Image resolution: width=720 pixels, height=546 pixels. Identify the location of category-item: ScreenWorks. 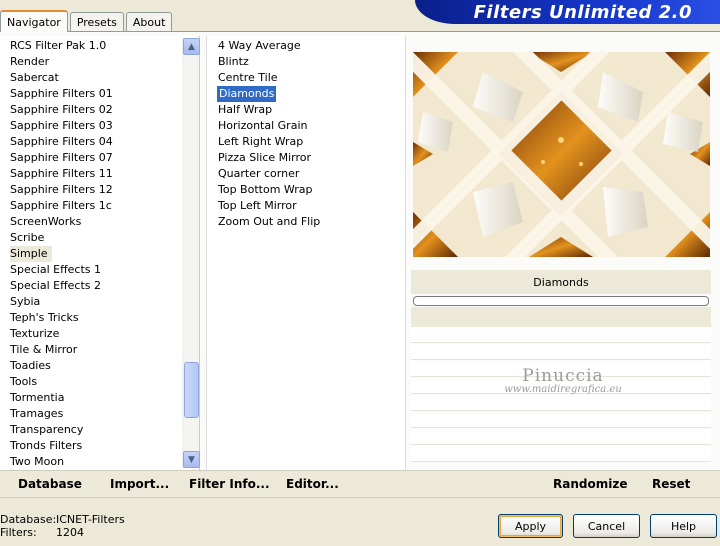
(104, 222).